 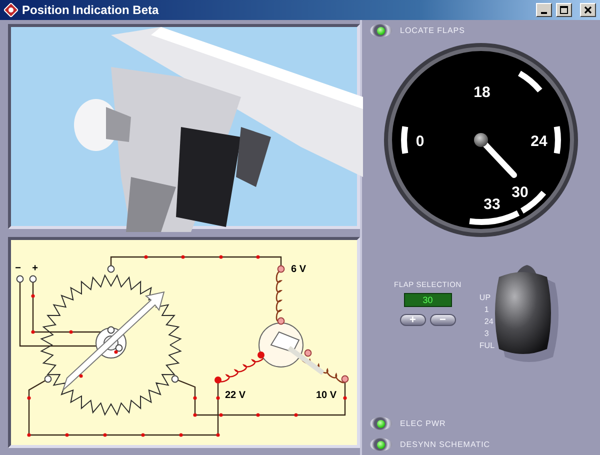 What do you see at coordinates (413, 320) in the screenshot?
I see `increase-button: +` at bounding box center [413, 320].